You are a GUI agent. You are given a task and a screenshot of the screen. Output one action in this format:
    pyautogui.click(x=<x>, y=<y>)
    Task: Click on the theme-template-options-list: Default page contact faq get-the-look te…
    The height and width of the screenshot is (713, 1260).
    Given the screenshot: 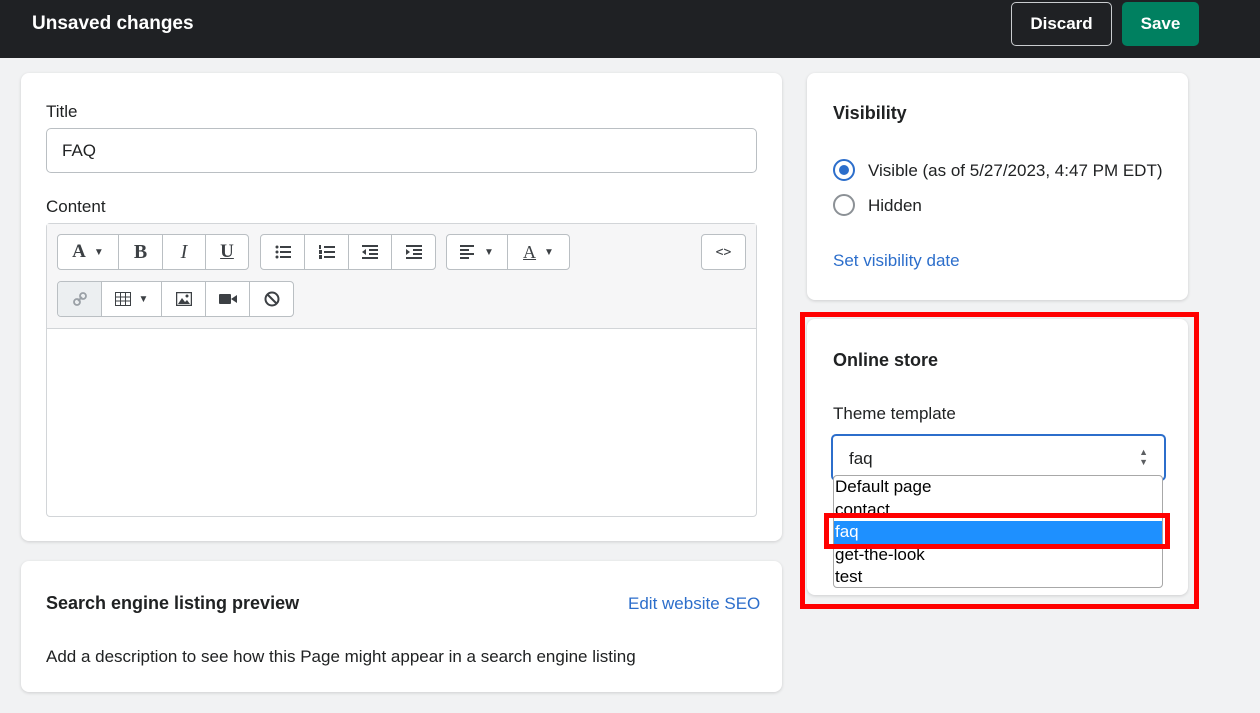 What is the action you would take?
    pyautogui.click(x=998, y=531)
    